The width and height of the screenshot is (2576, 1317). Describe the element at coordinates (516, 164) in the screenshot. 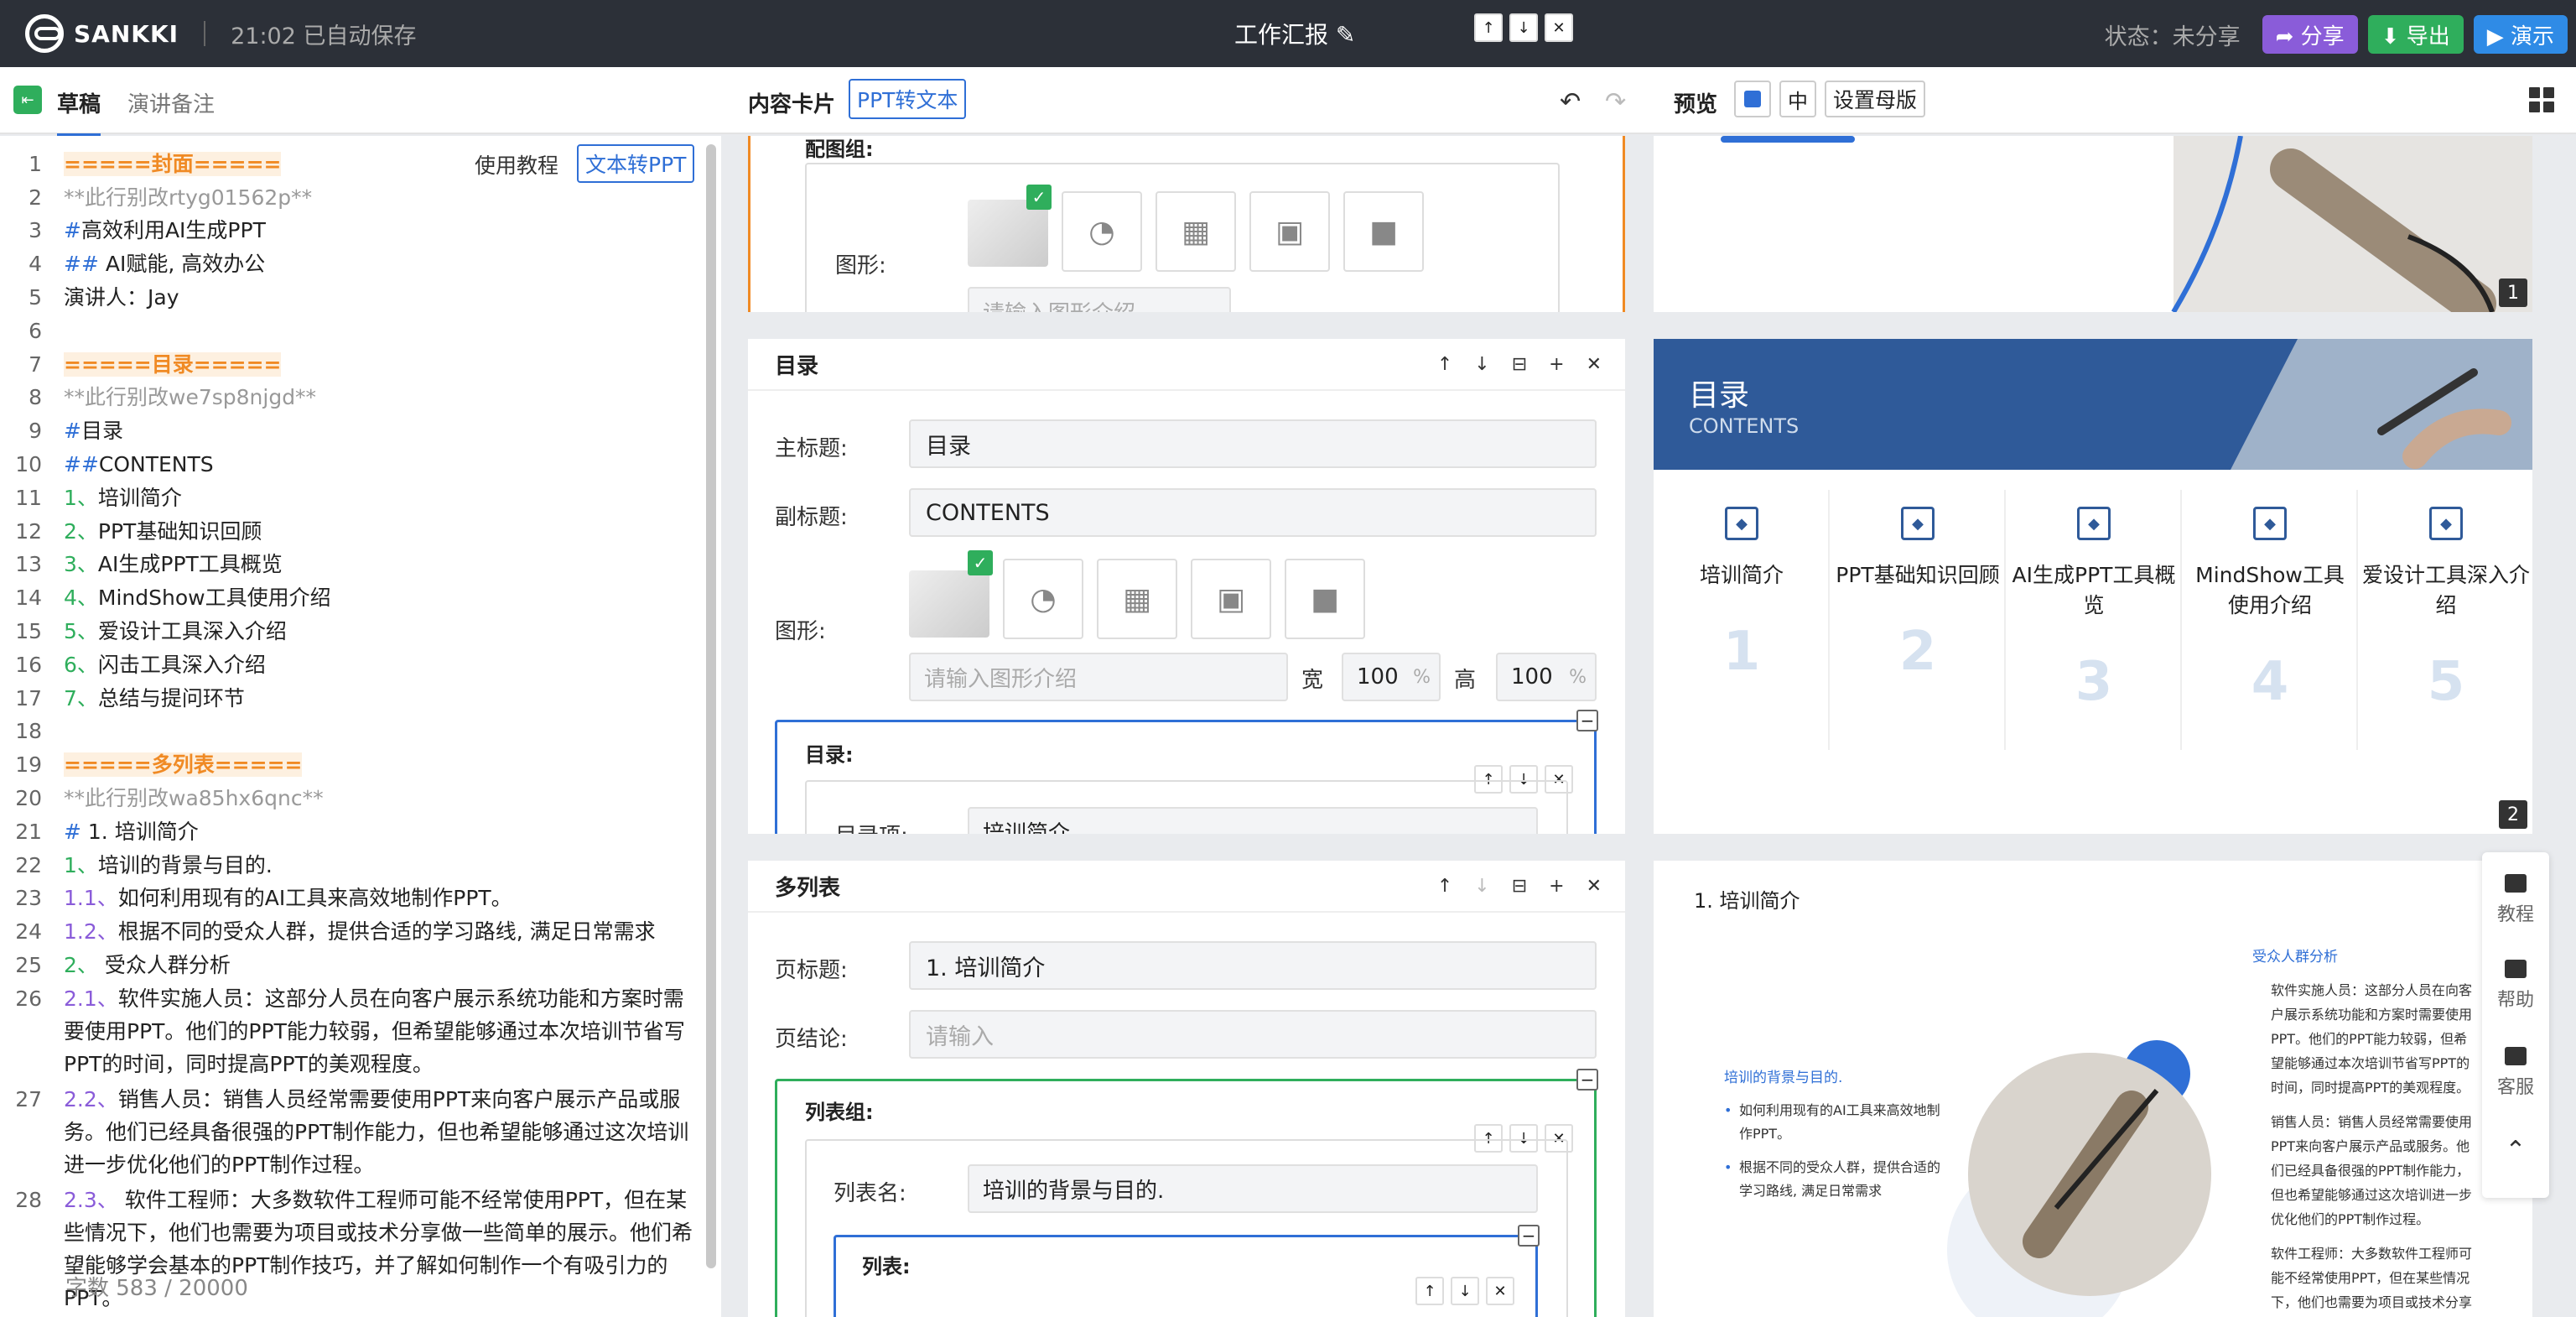

I see `tutorial-link: 使用教程` at that location.